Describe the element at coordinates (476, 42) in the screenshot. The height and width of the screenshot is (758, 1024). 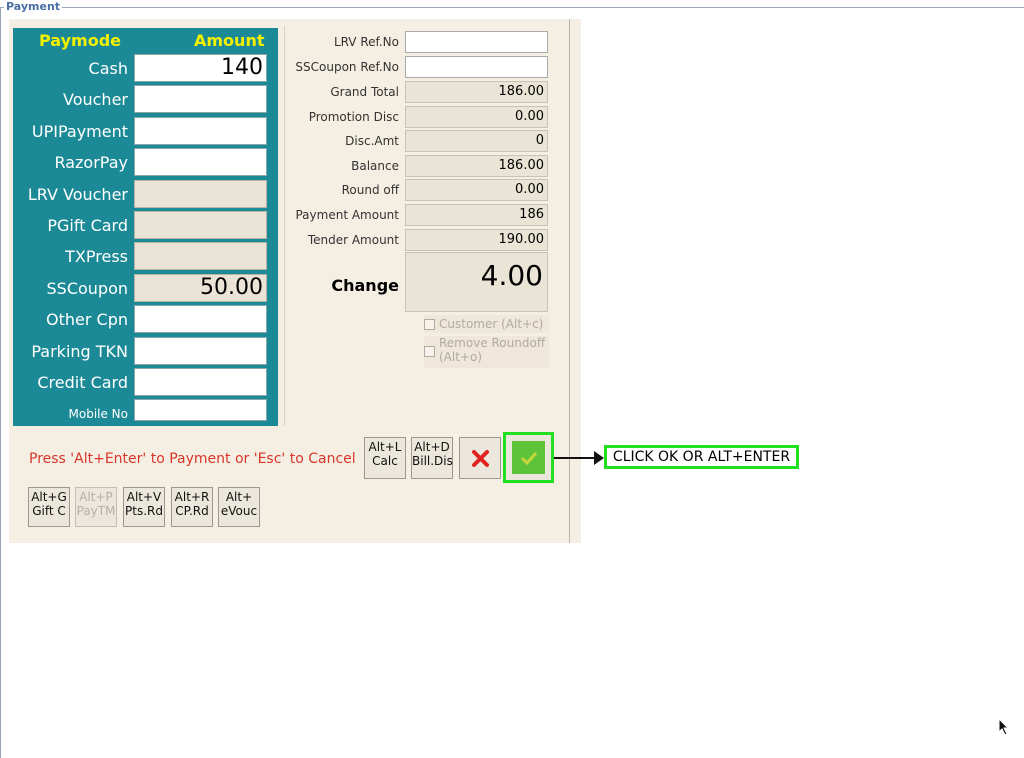
I see `lrv-ref-input` at that location.